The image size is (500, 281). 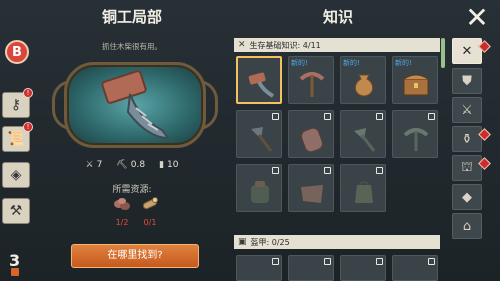 I want to click on tab-crafting: ◆, so click(x=467, y=197).